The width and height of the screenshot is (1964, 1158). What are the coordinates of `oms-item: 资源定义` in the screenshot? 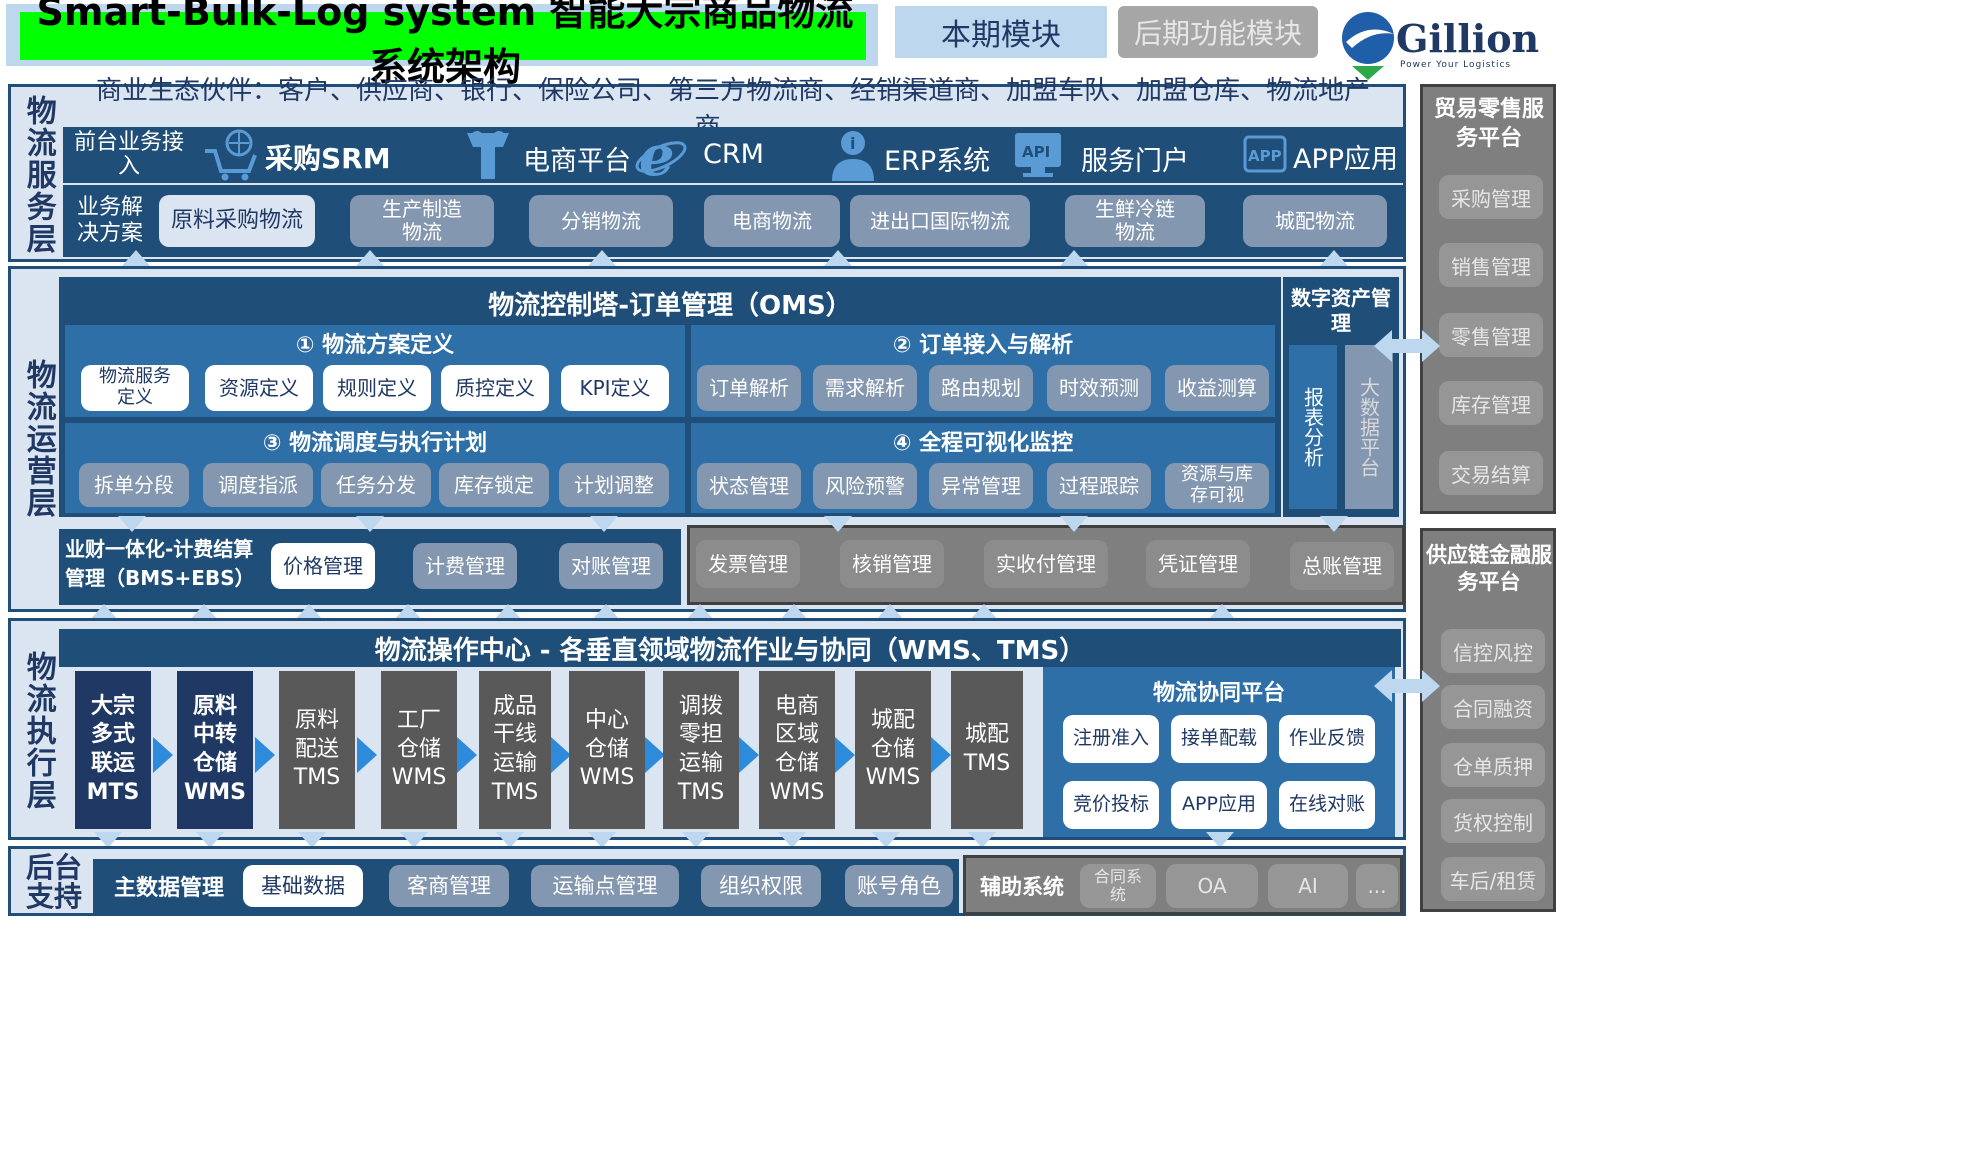 It's located at (259, 388).